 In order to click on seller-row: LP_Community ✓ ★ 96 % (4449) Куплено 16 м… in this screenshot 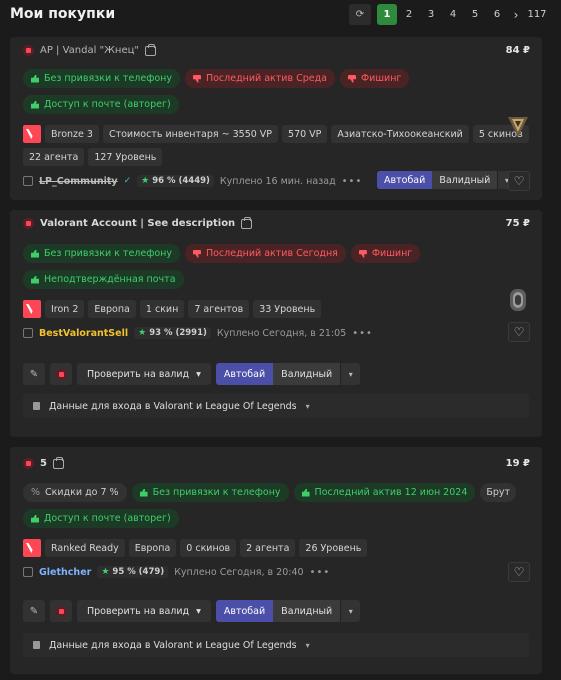, I will do `click(192, 181)`.